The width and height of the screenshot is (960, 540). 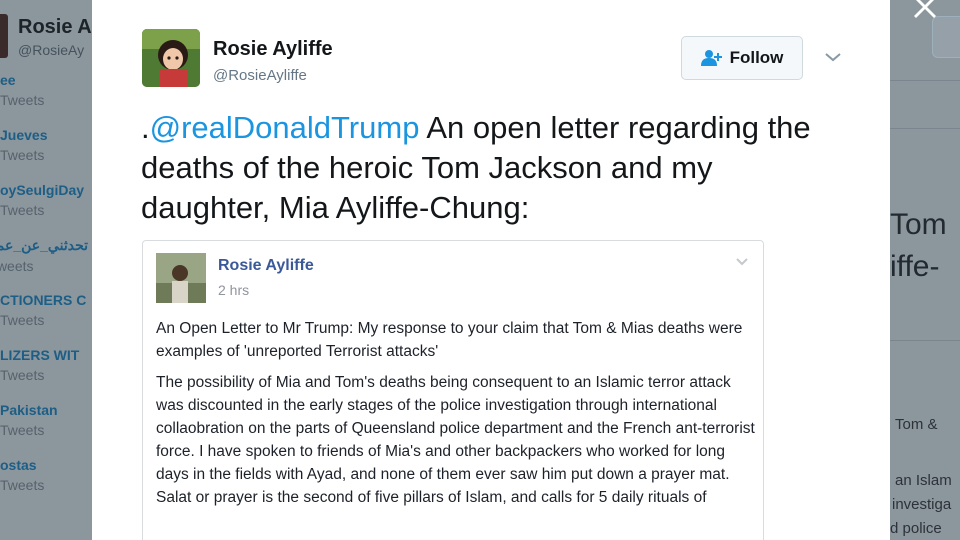 I want to click on chevron-down-glyph, so click(x=833, y=57).